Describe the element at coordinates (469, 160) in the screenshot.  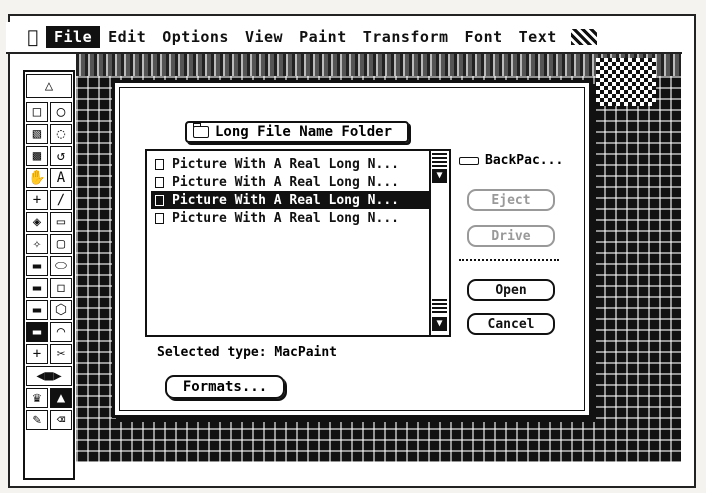
I see `disk-icon` at that location.